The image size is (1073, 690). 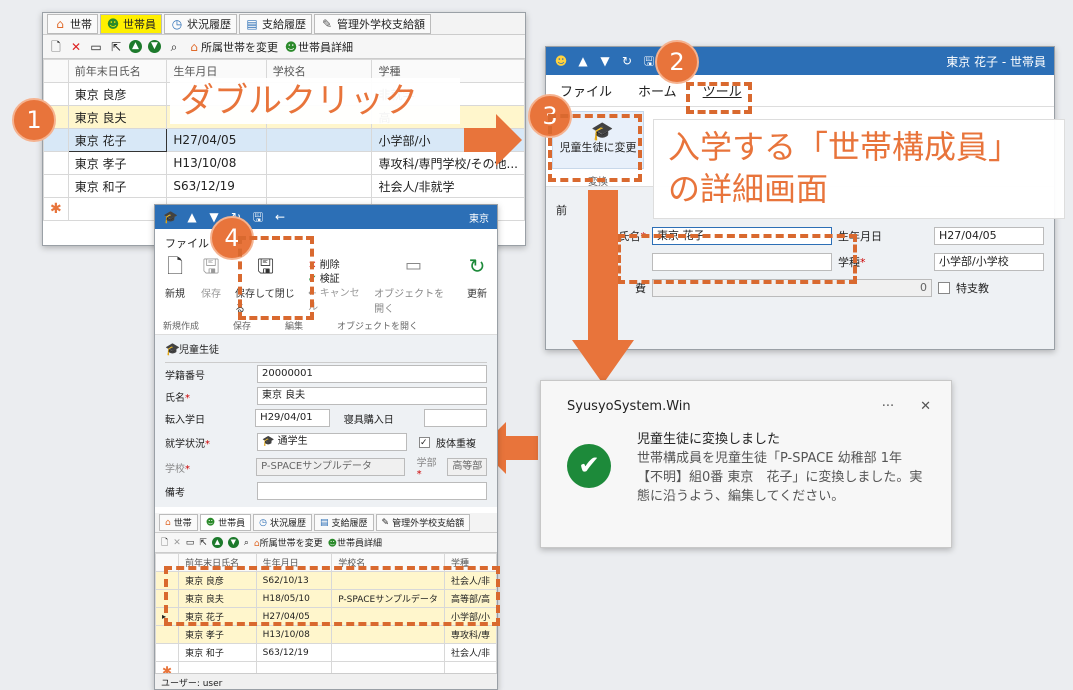 What do you see at coordinates (589, 466) in the screenshot?
I see `check-icon: ✔` at bounding box center [589, 466].